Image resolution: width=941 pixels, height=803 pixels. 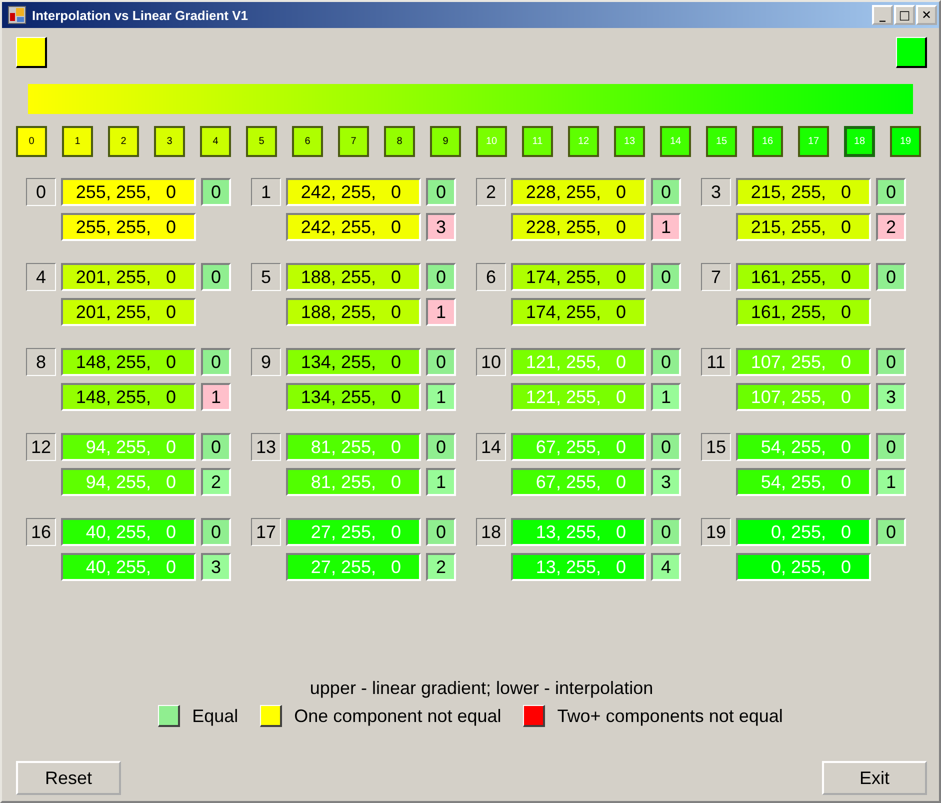 What do you see at coordinates (491, 447) in the screenshot?
I see `index-label: 14` at bounding box center [491, 447].